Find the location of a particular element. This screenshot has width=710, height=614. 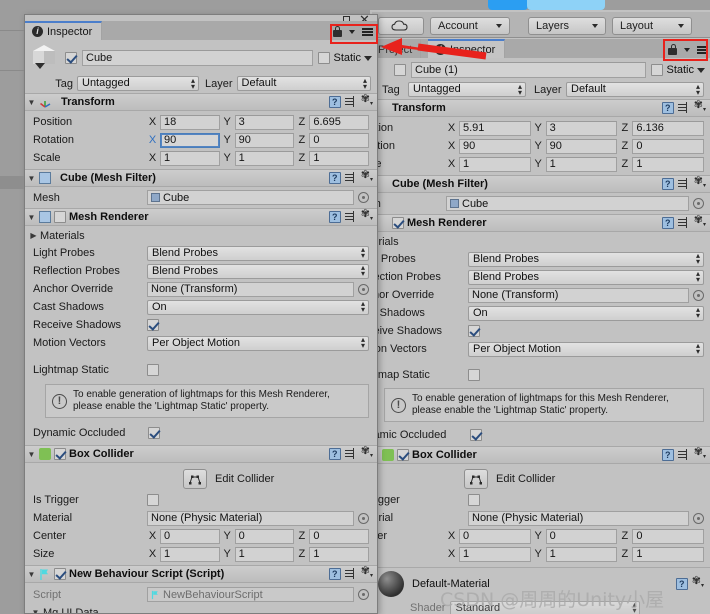

docked-materials-foldout: Materials is located at coordinates (537, 241).